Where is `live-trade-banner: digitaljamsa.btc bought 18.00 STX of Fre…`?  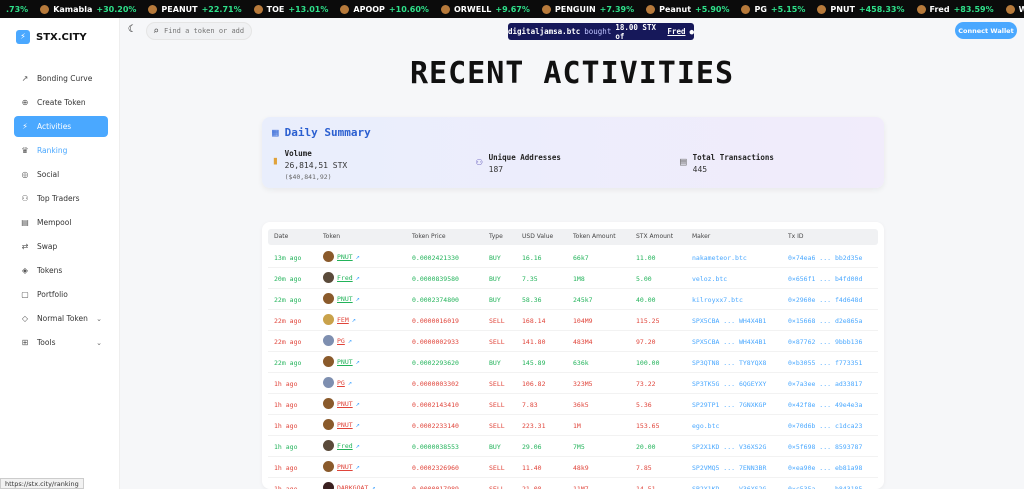 live-trade-banner: digitaljamsa.btc bought 18.00 STX of Fre… is located at coordinates (601, 32).